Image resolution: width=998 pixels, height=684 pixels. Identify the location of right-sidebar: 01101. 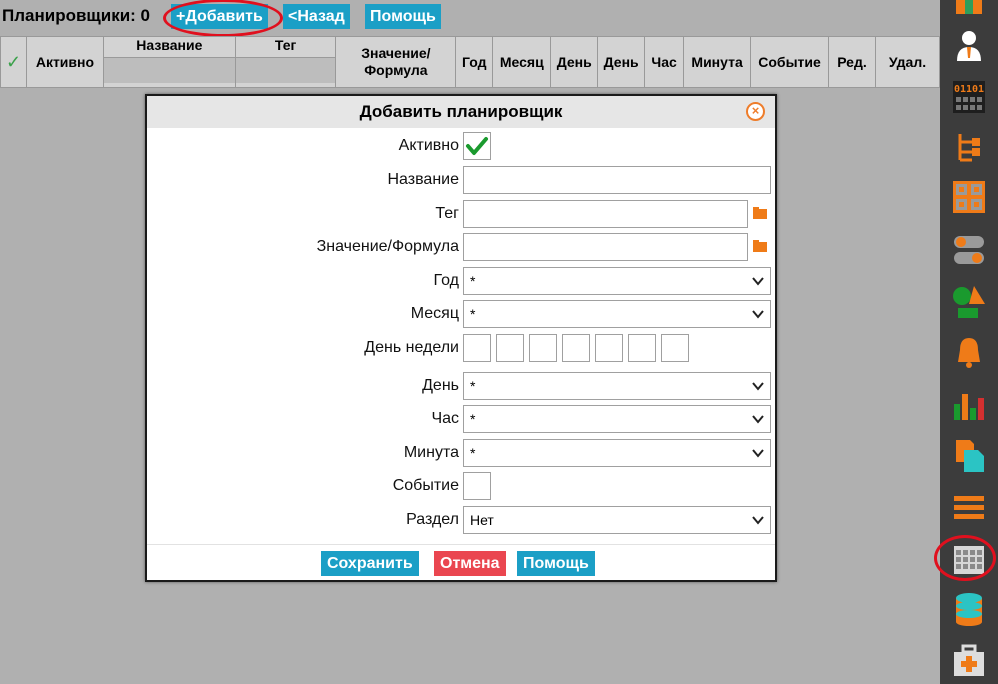
(969, 342).